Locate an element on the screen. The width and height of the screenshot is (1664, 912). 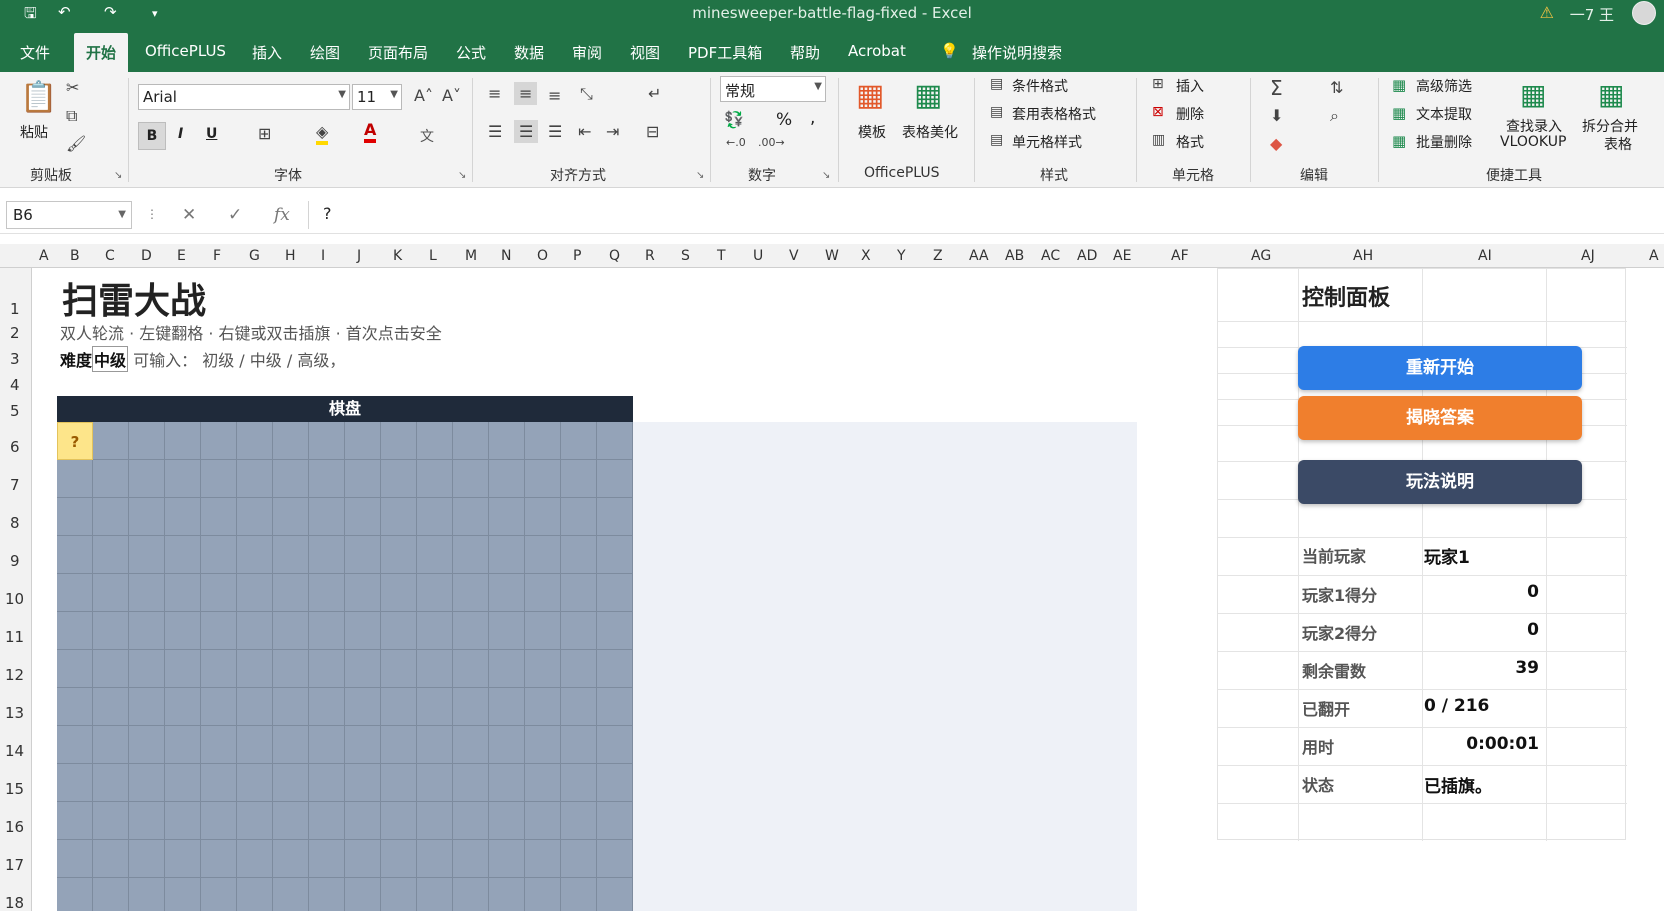
column-header: D is located at coordinates (146, 256).